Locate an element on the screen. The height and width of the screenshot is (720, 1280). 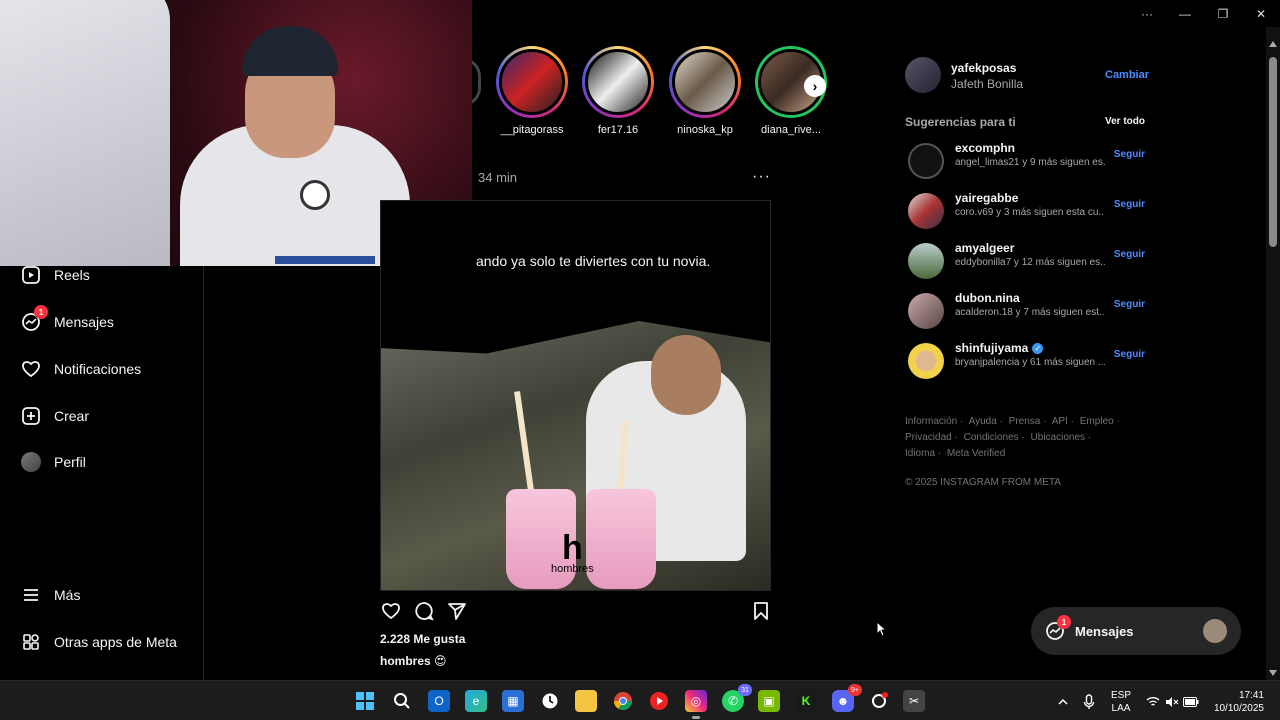
whatsapp-icon: ✆ 31 is located at coordinates (737, 698).